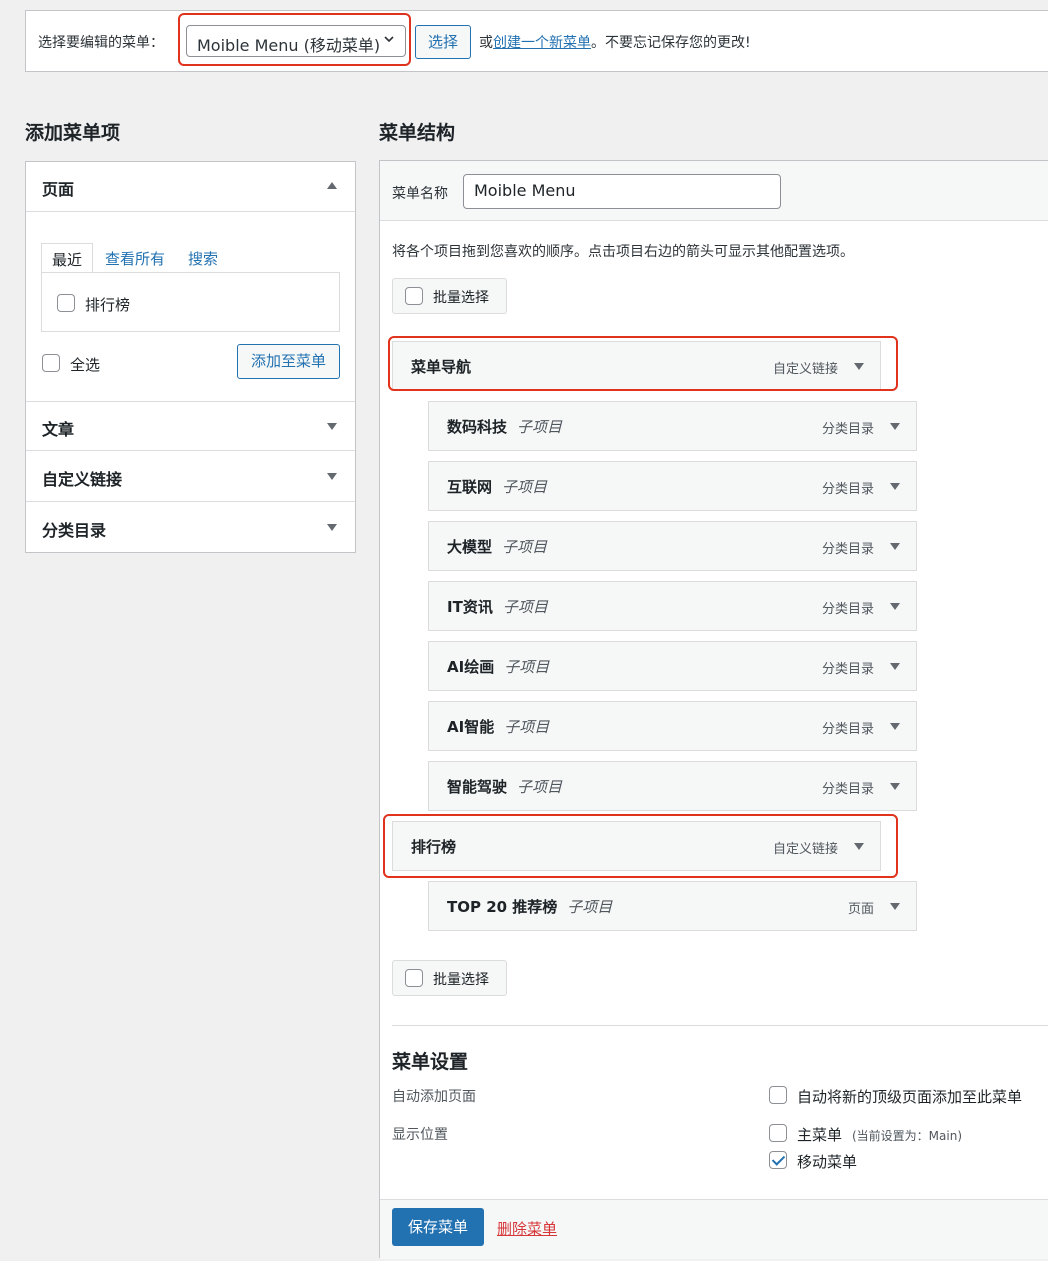 The image size is (1048, 1261). What do you see at coordinates (542, 43) in the screenshot?
I see `create-menu-link: 创建一个新菜单` at bounding box center [542, 43].